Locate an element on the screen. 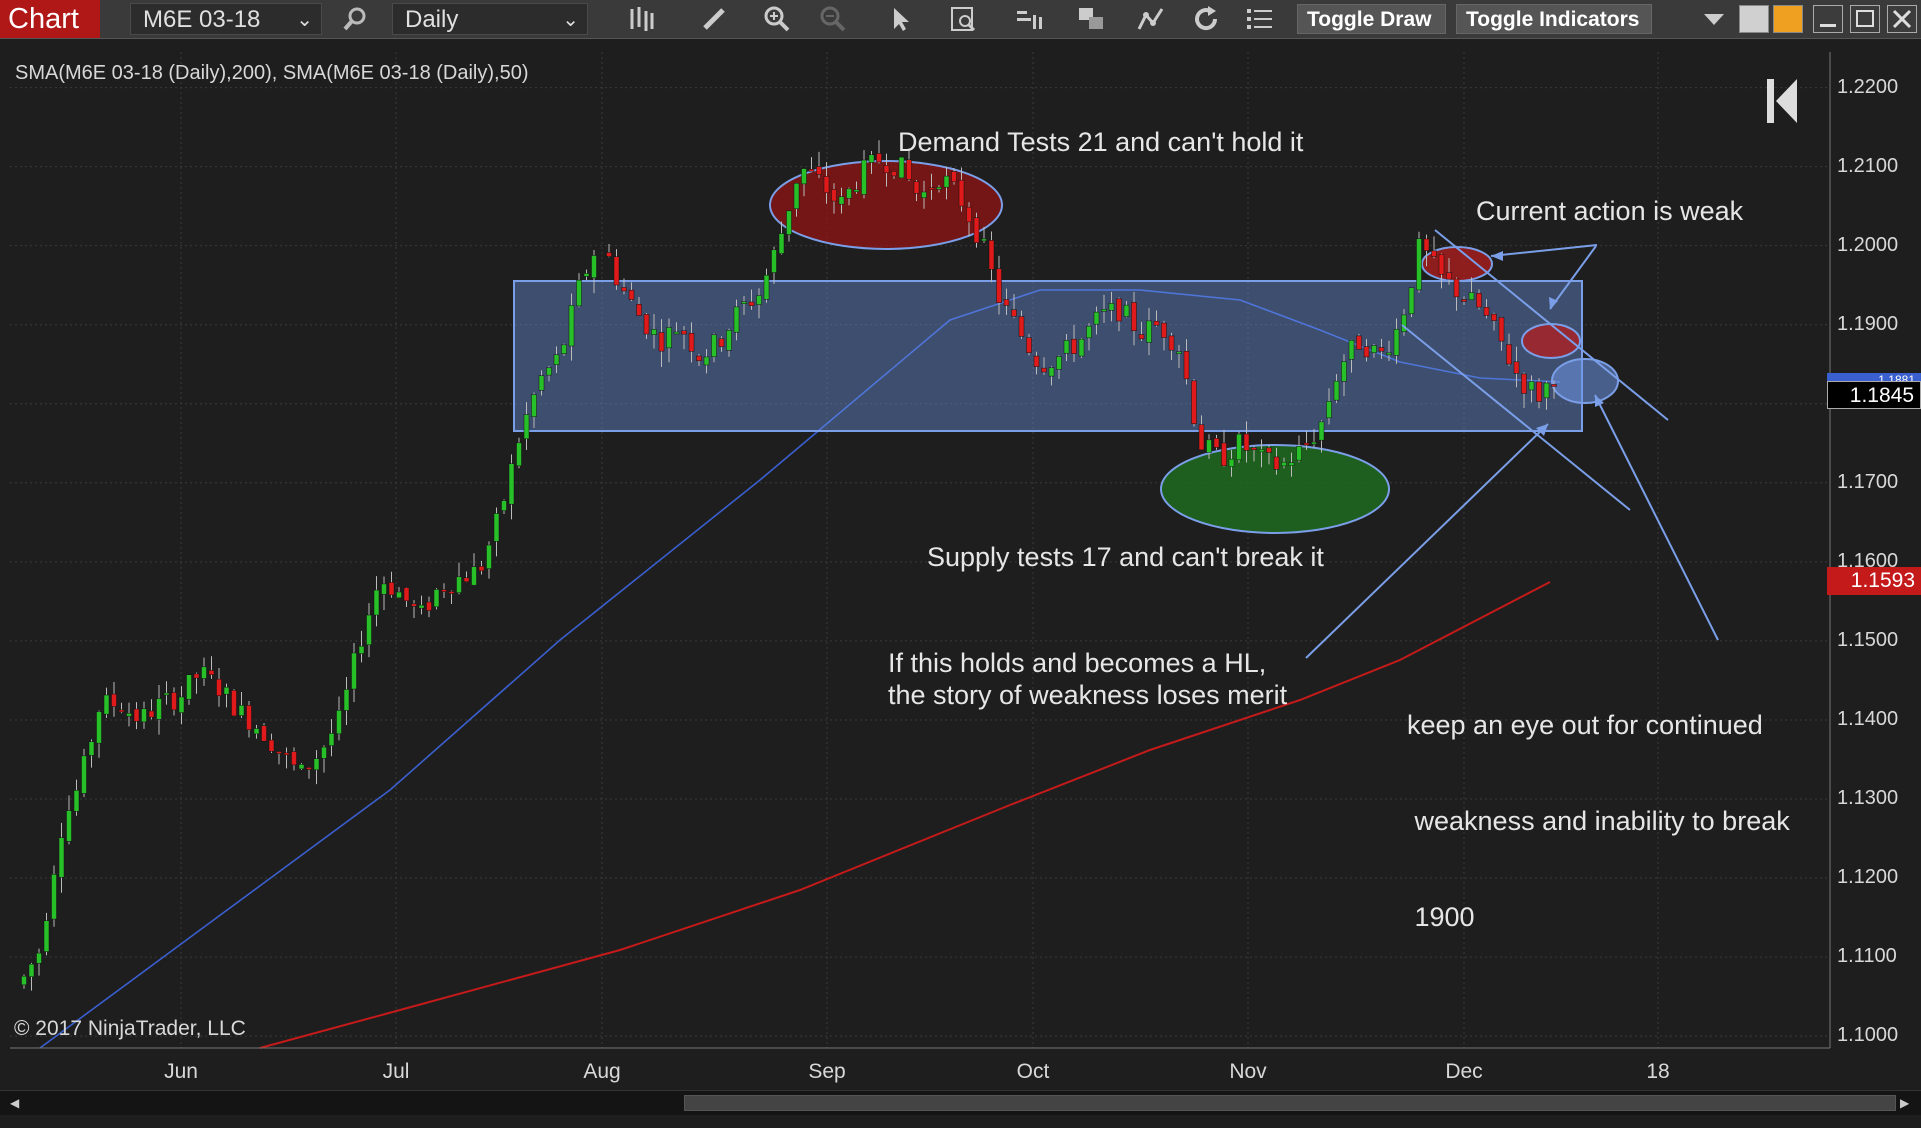 This screenshot has width=1921, height=1128. price-tick-label: 1.1100 is located at coordinates (1867, 956).